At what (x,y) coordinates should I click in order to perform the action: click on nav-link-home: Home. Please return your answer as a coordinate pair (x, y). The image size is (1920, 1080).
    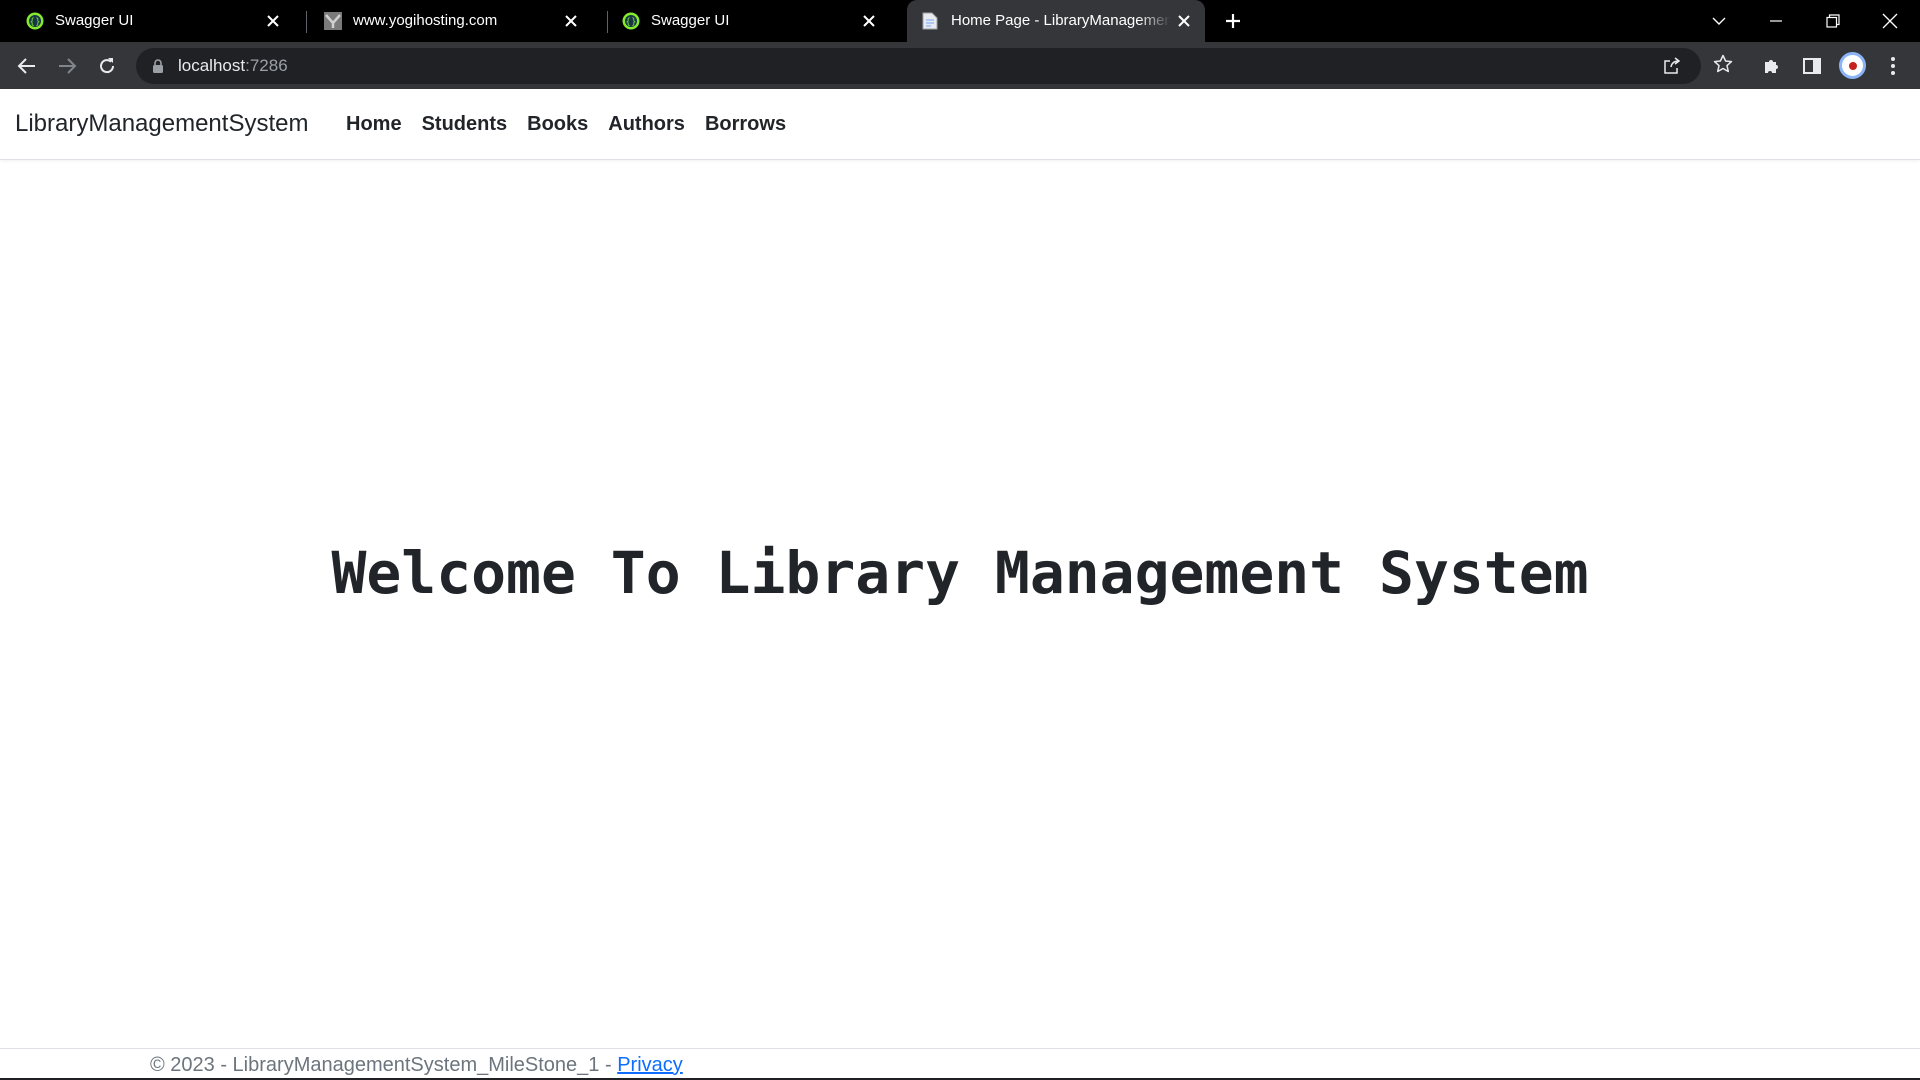
    Looking at the image, I should click on (374, 124).